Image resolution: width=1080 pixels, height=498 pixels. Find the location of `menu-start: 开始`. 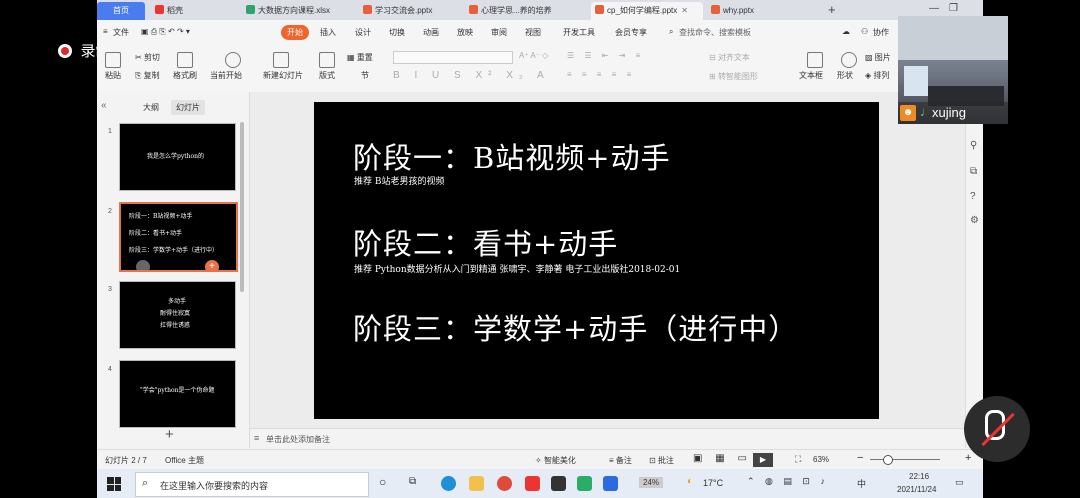

menu-start: 开始 is located at coordinates (295, 32).